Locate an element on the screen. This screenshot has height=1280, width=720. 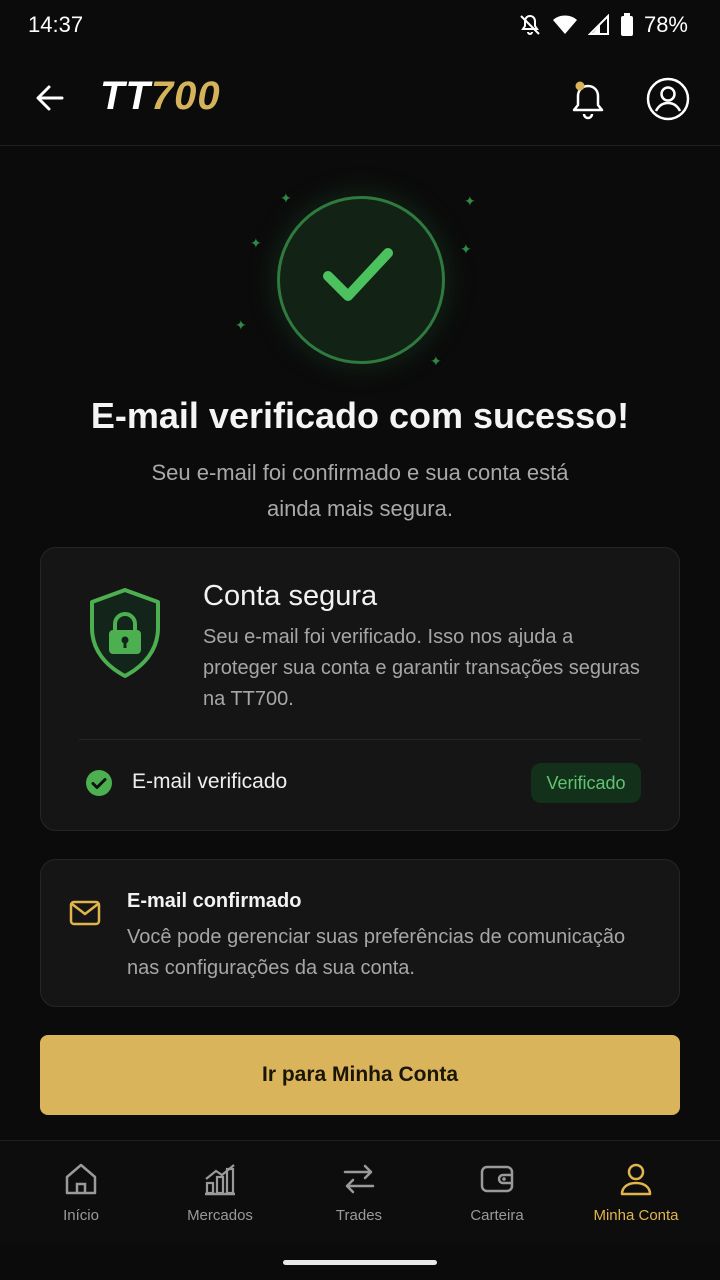
wifi-icon is located at coordinates (564, 24).